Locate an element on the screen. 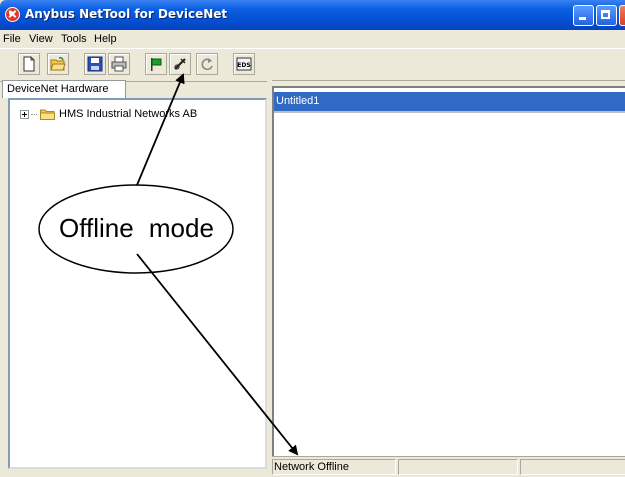 Image resolution: width=625 pixels, height=477 pixels. open-folder-icon is located at coordinates (58, 64).